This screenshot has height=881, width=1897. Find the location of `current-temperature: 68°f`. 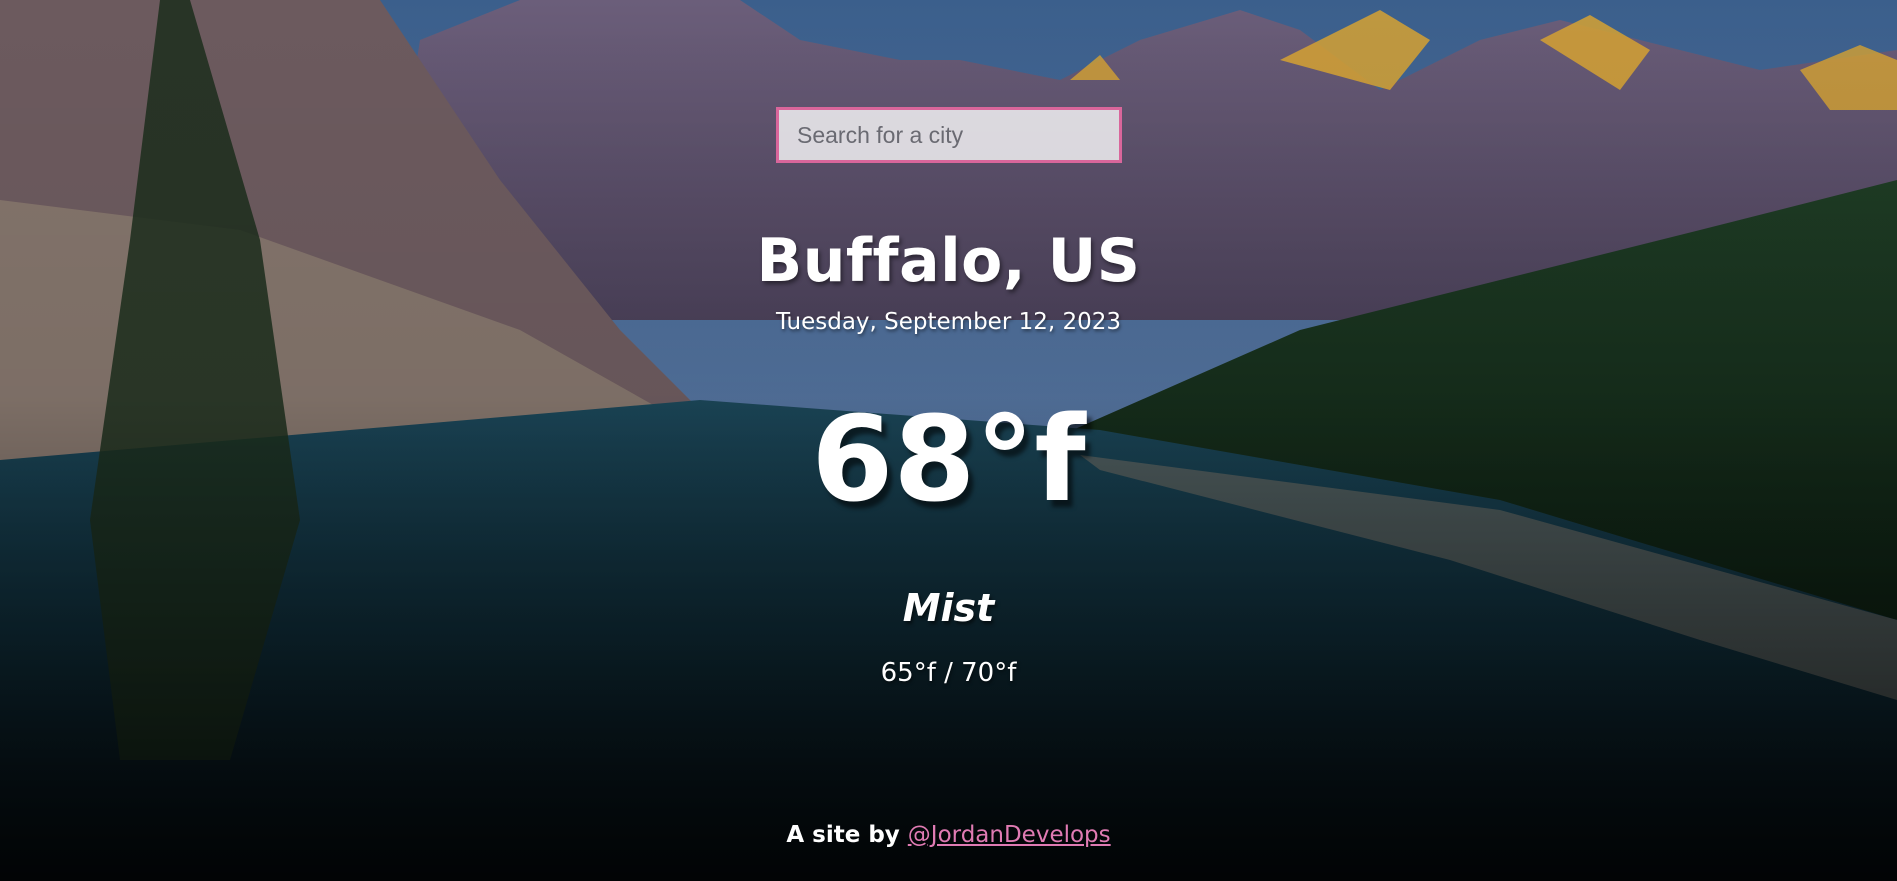

current-temperature: 68°f is located at coordinates (948, 459).